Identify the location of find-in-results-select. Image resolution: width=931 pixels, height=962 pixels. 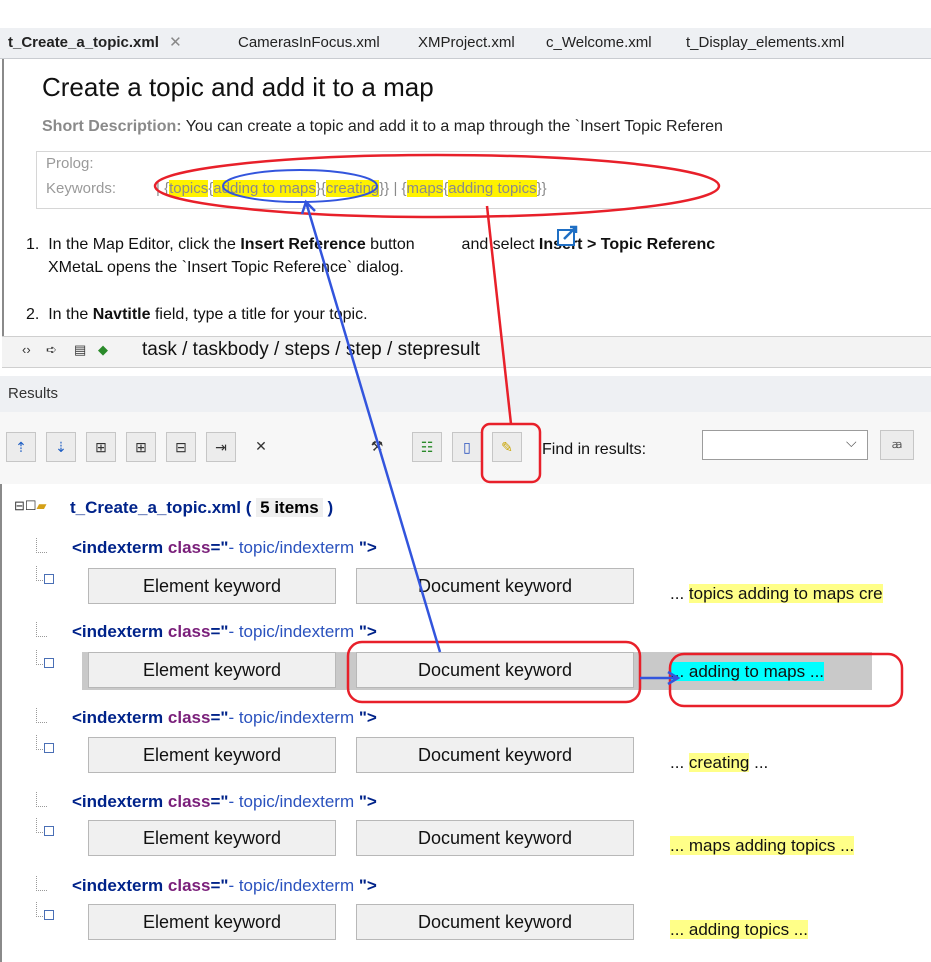
(785, 445).